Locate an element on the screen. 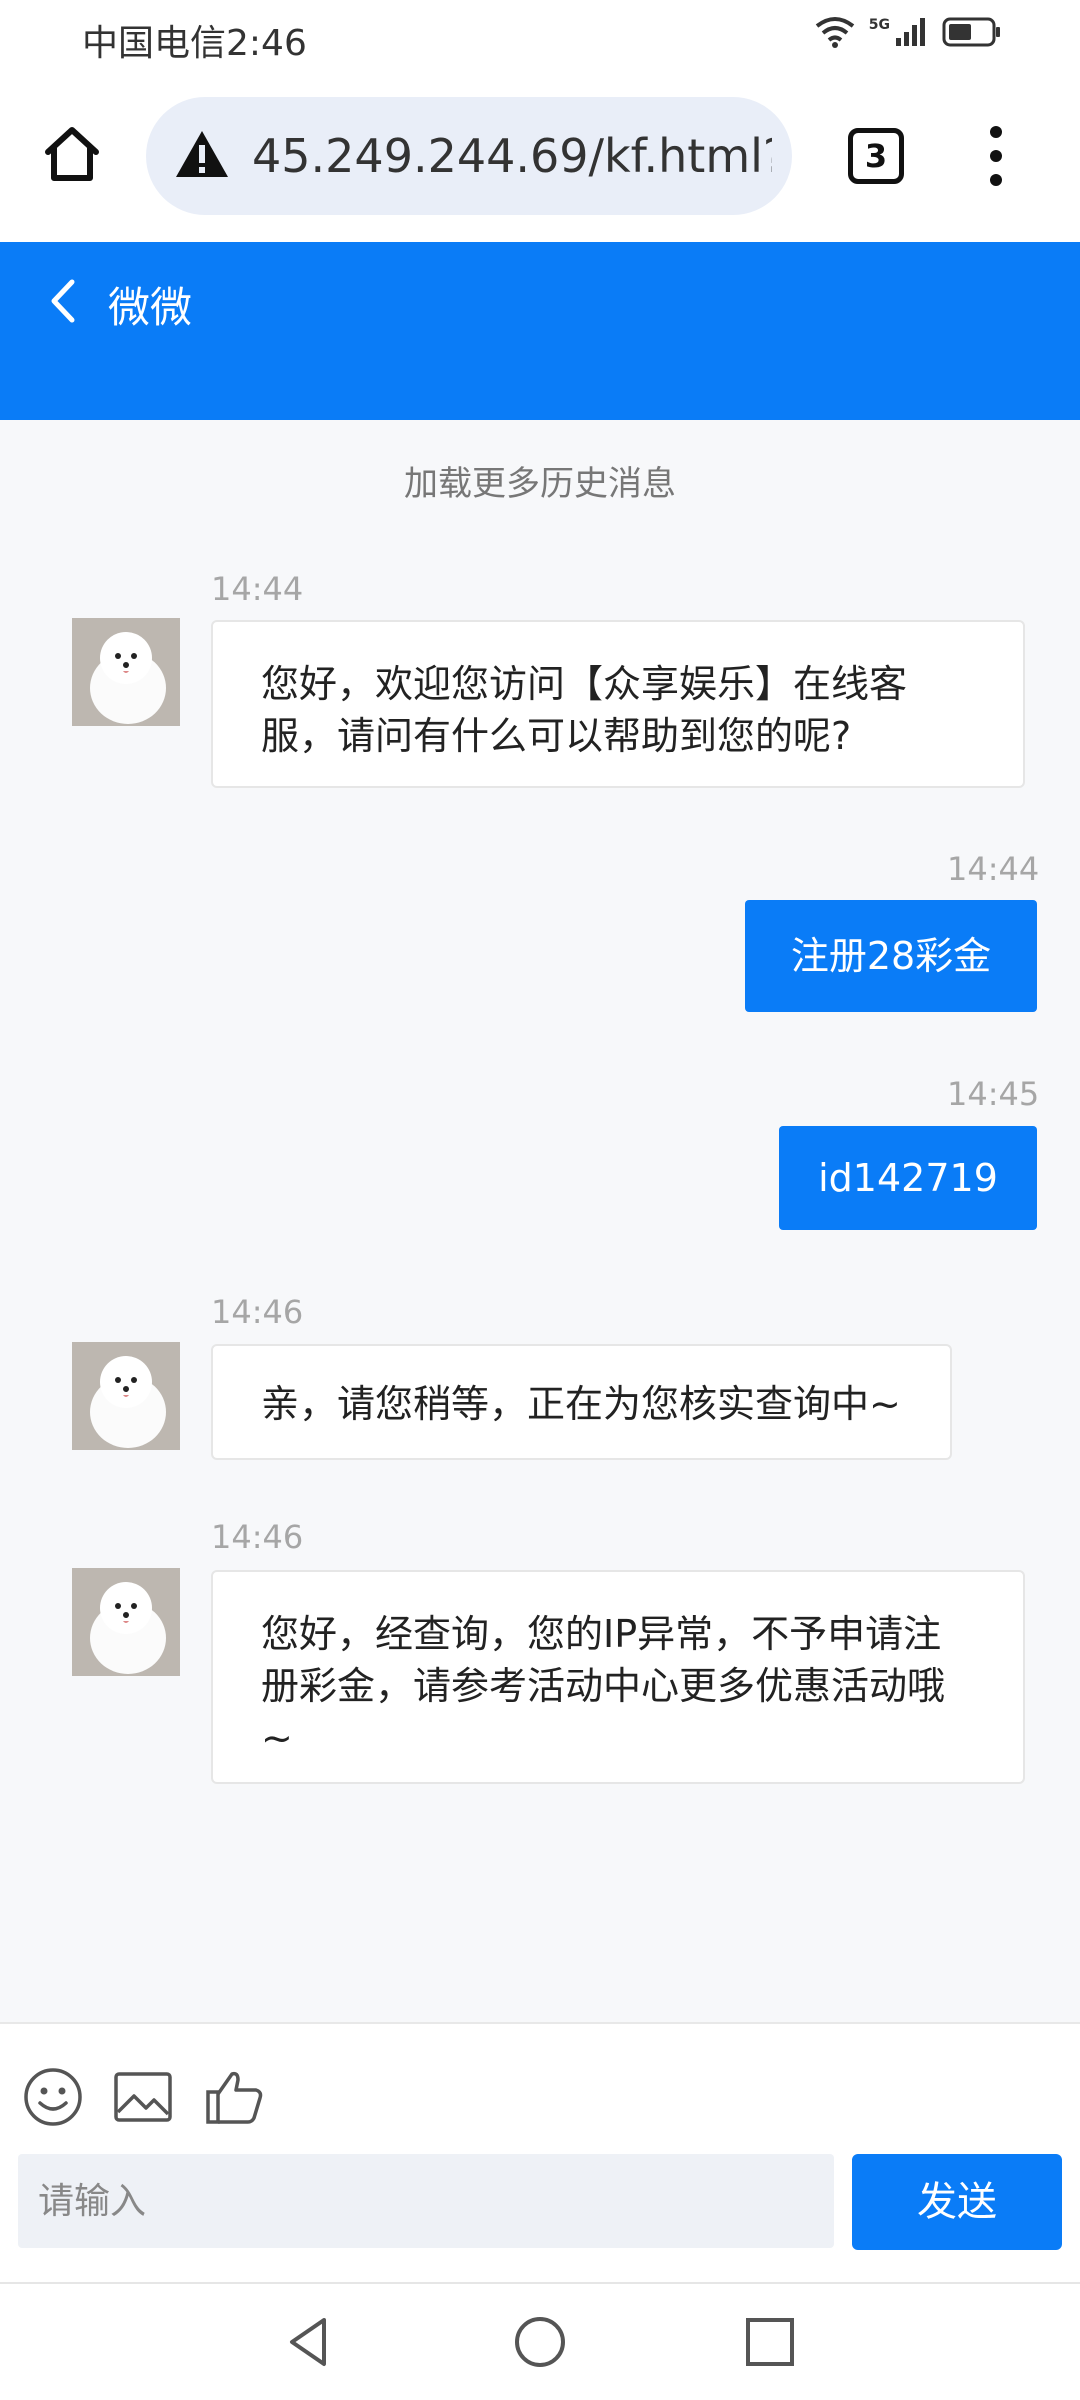 This screenshot has height=2400, width=1080. image-icon is located at coordinates (143, 2097).